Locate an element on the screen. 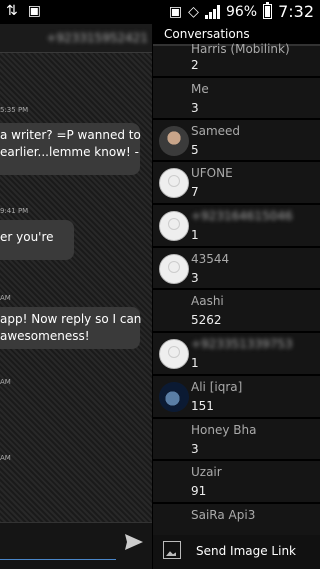 The width and height of the screenshot is (320, 569). conversation-item-saira: SaiRa Api3 is located at coordinates (236, 519).